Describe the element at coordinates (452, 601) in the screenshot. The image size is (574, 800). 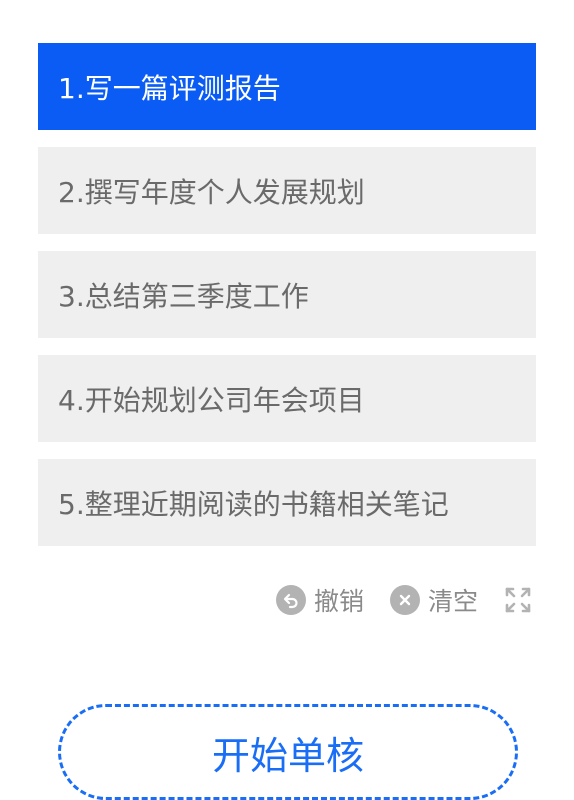
I see `clear-label: 清空` at that location.